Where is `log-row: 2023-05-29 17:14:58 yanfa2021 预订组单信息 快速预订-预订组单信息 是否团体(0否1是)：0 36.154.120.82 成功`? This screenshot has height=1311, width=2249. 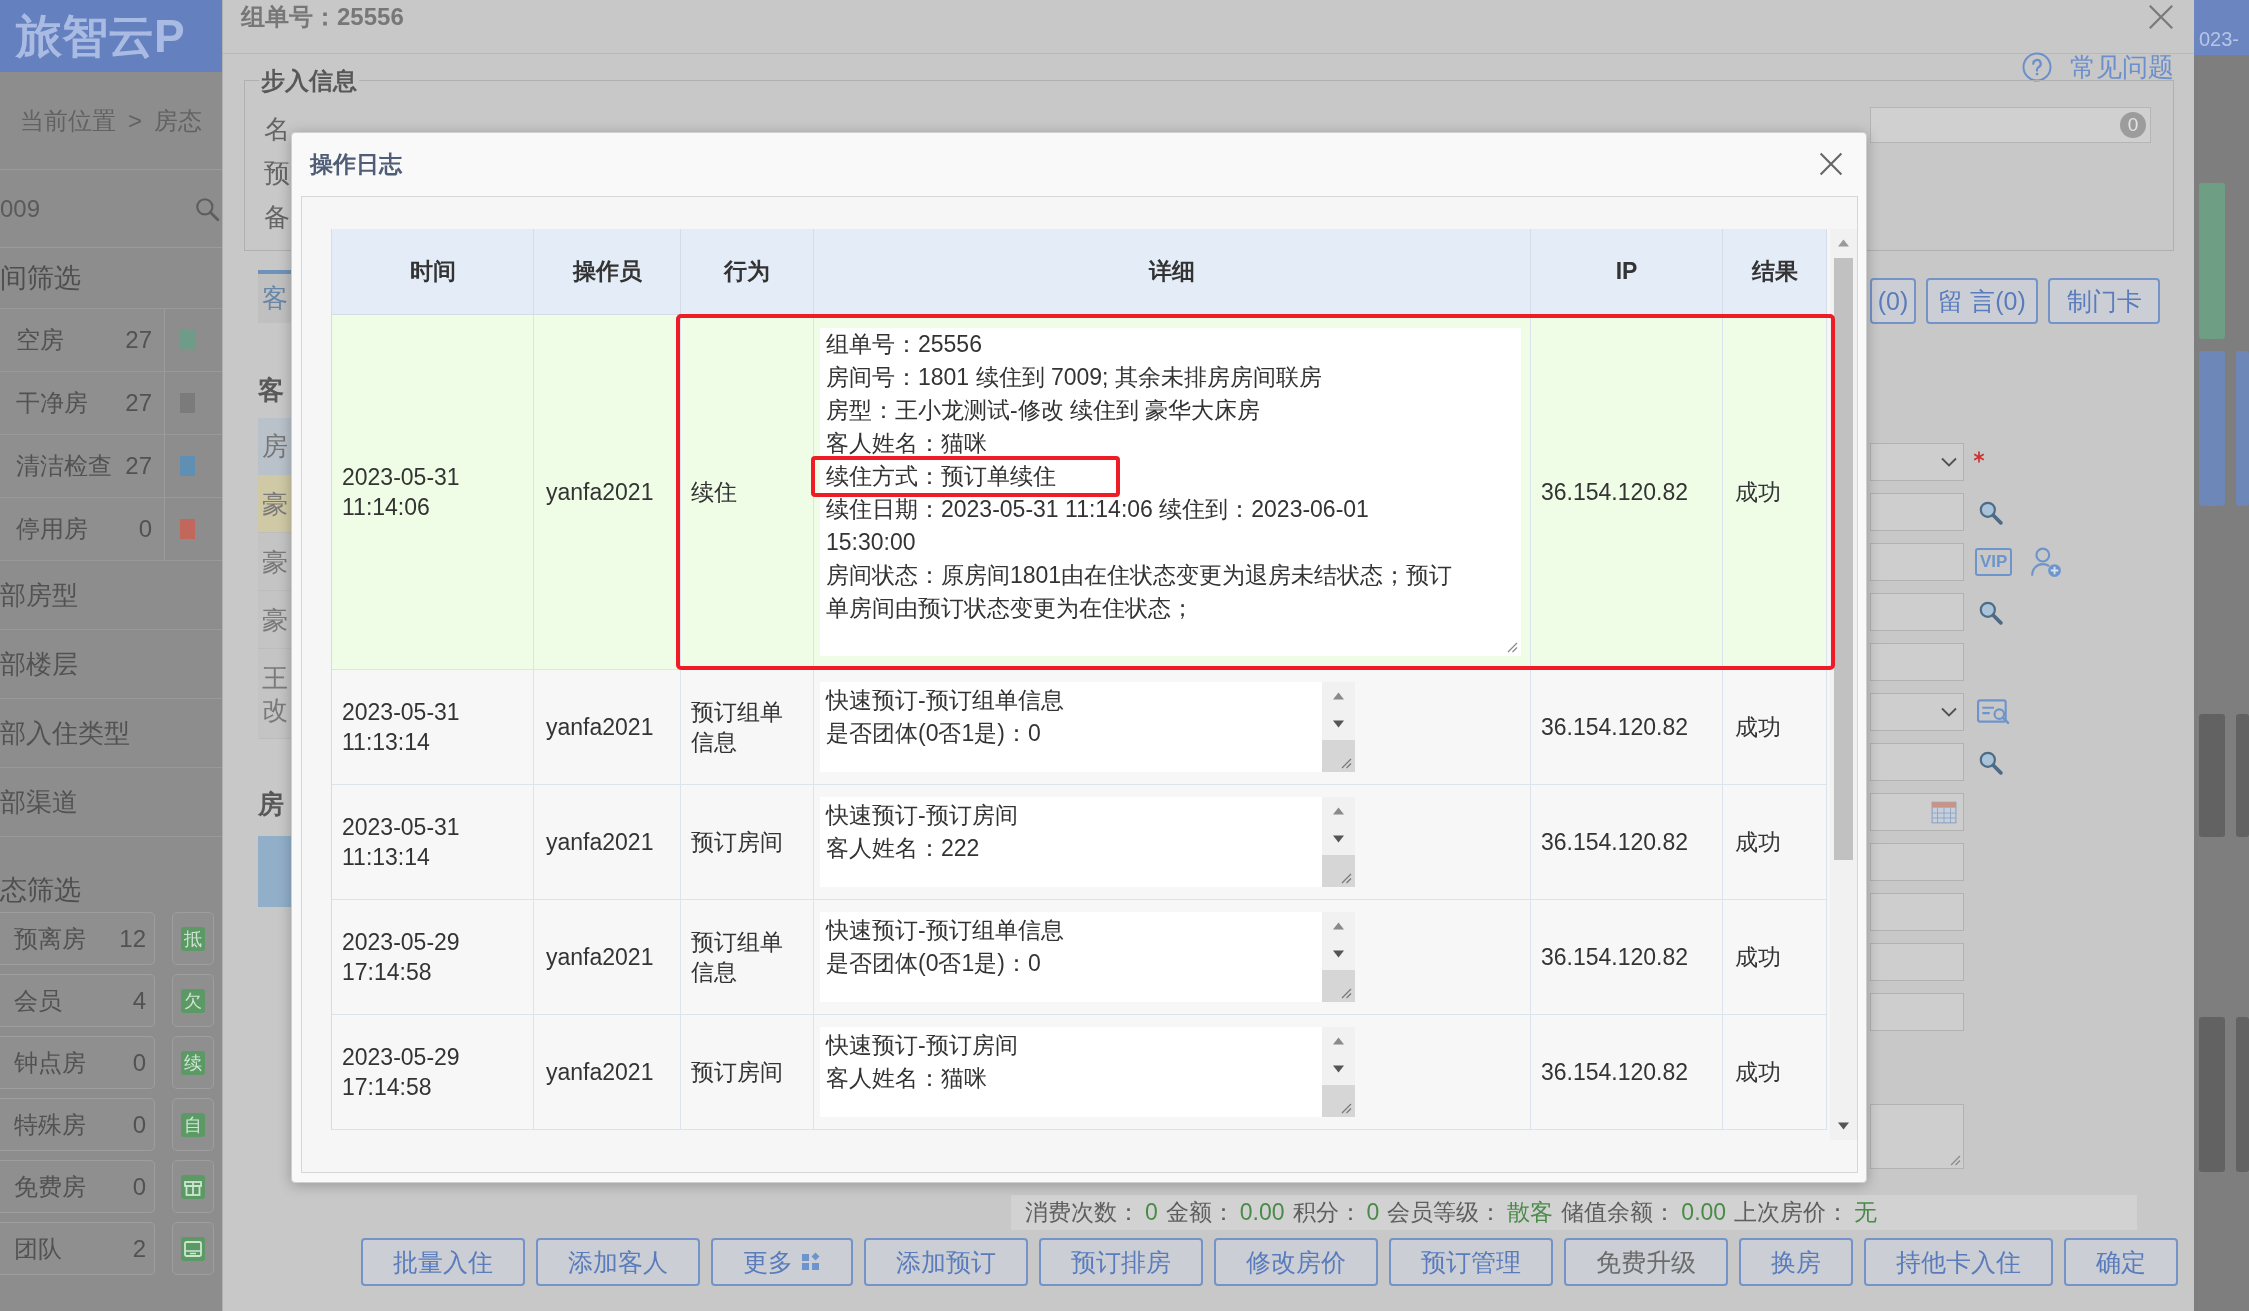
log-row: 2023-05-29 17:14:58 yanfa2021 预订组单信息 快速预订-预订组单信息 是否团体(0否1是)：0 36.154.120.82 成功 is located at coordinates (1079, 957).